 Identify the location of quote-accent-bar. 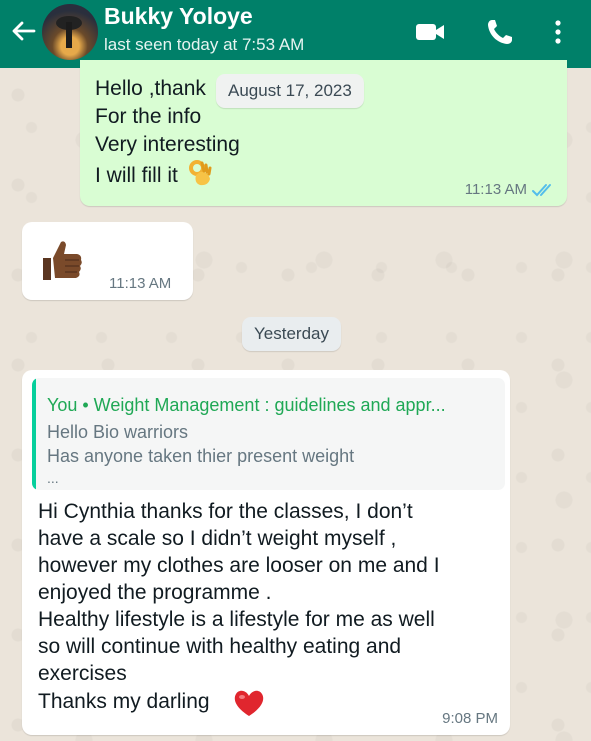
(34, 434).